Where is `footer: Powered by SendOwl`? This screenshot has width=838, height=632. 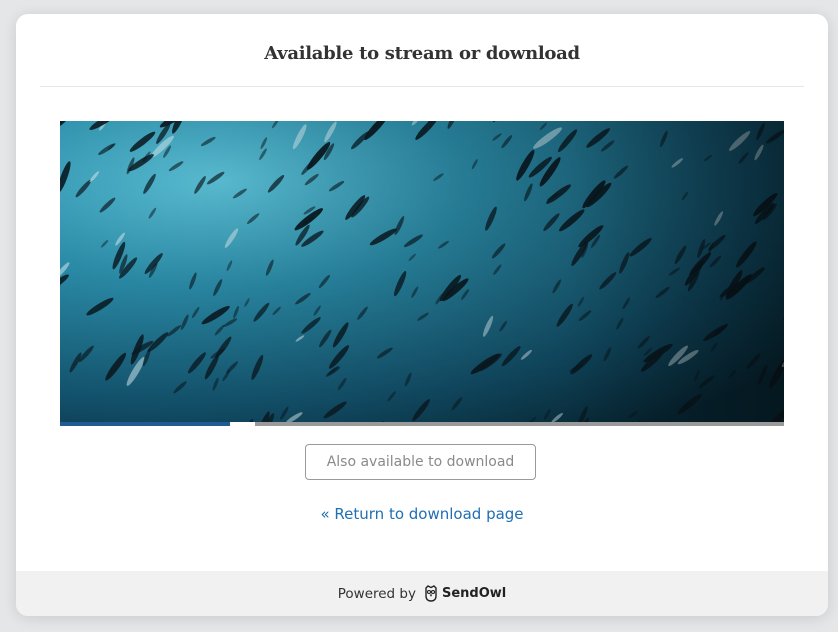
footer: Powered by SendOwl is located at coordinates (422, 593).